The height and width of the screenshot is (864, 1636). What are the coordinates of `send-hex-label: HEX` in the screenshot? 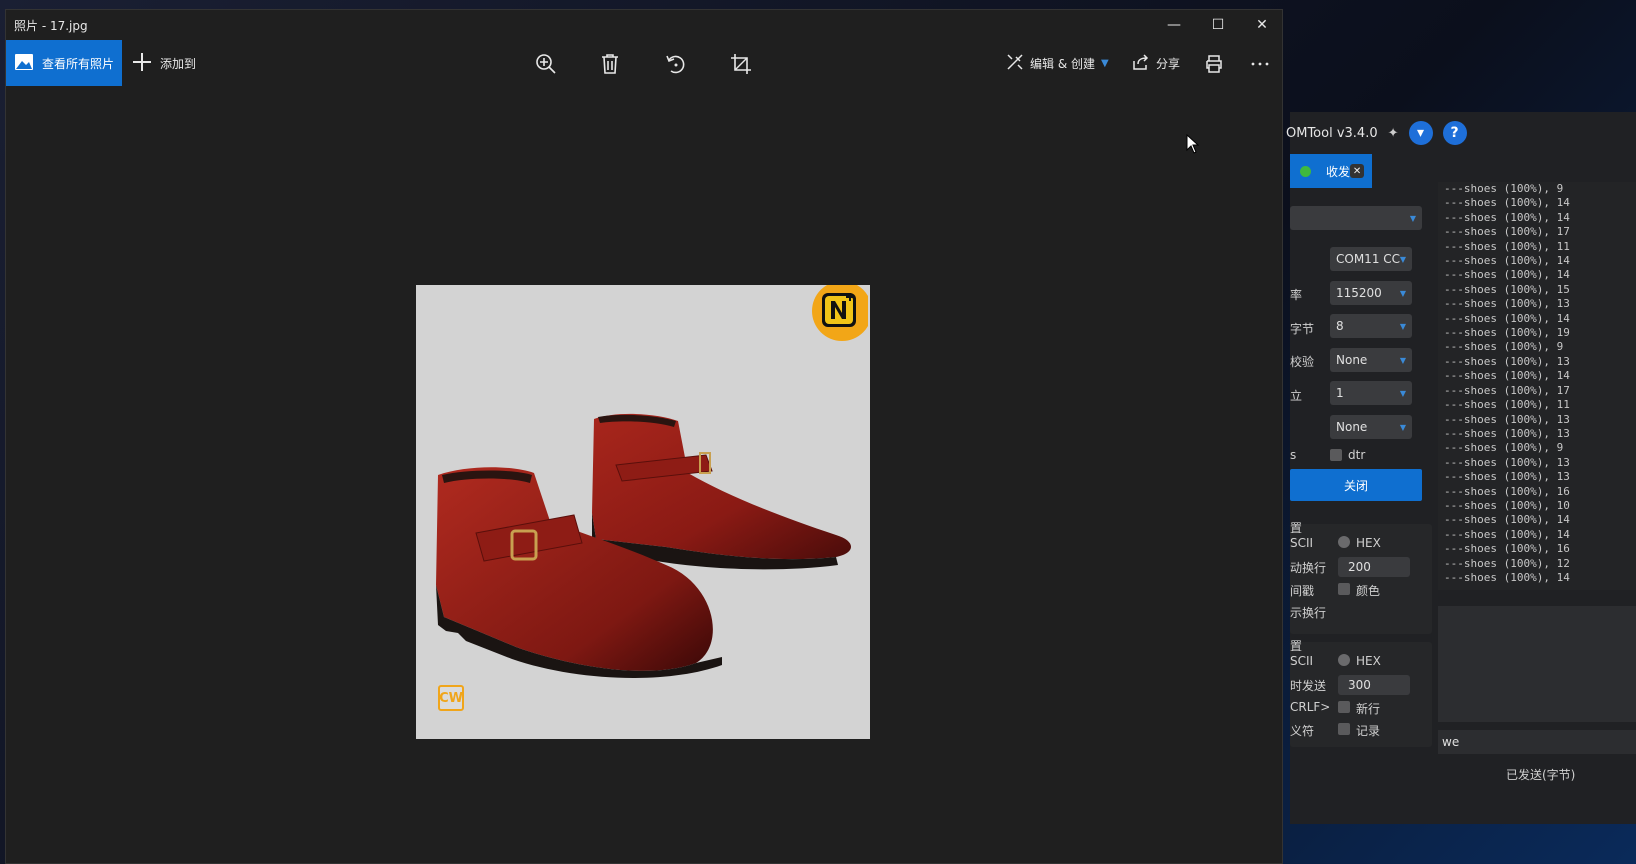 It's located at (1368, 661).